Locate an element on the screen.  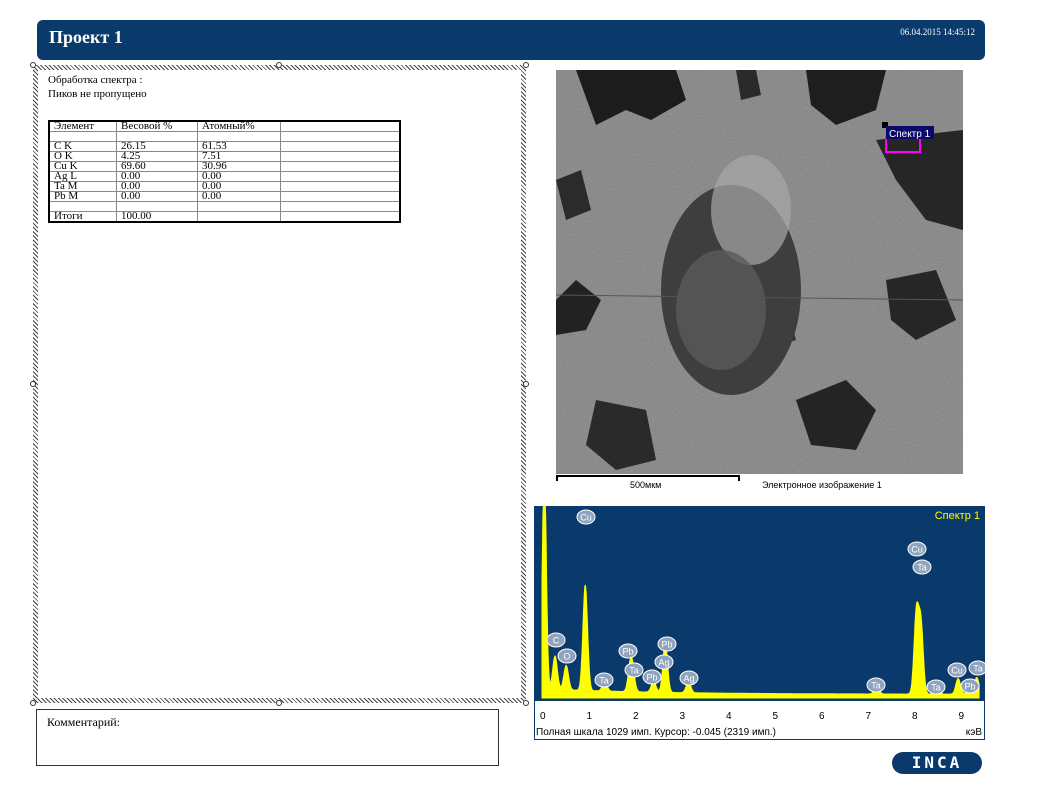
peaks-label: Пиков не пропущено is located at coordinates (97, 94).